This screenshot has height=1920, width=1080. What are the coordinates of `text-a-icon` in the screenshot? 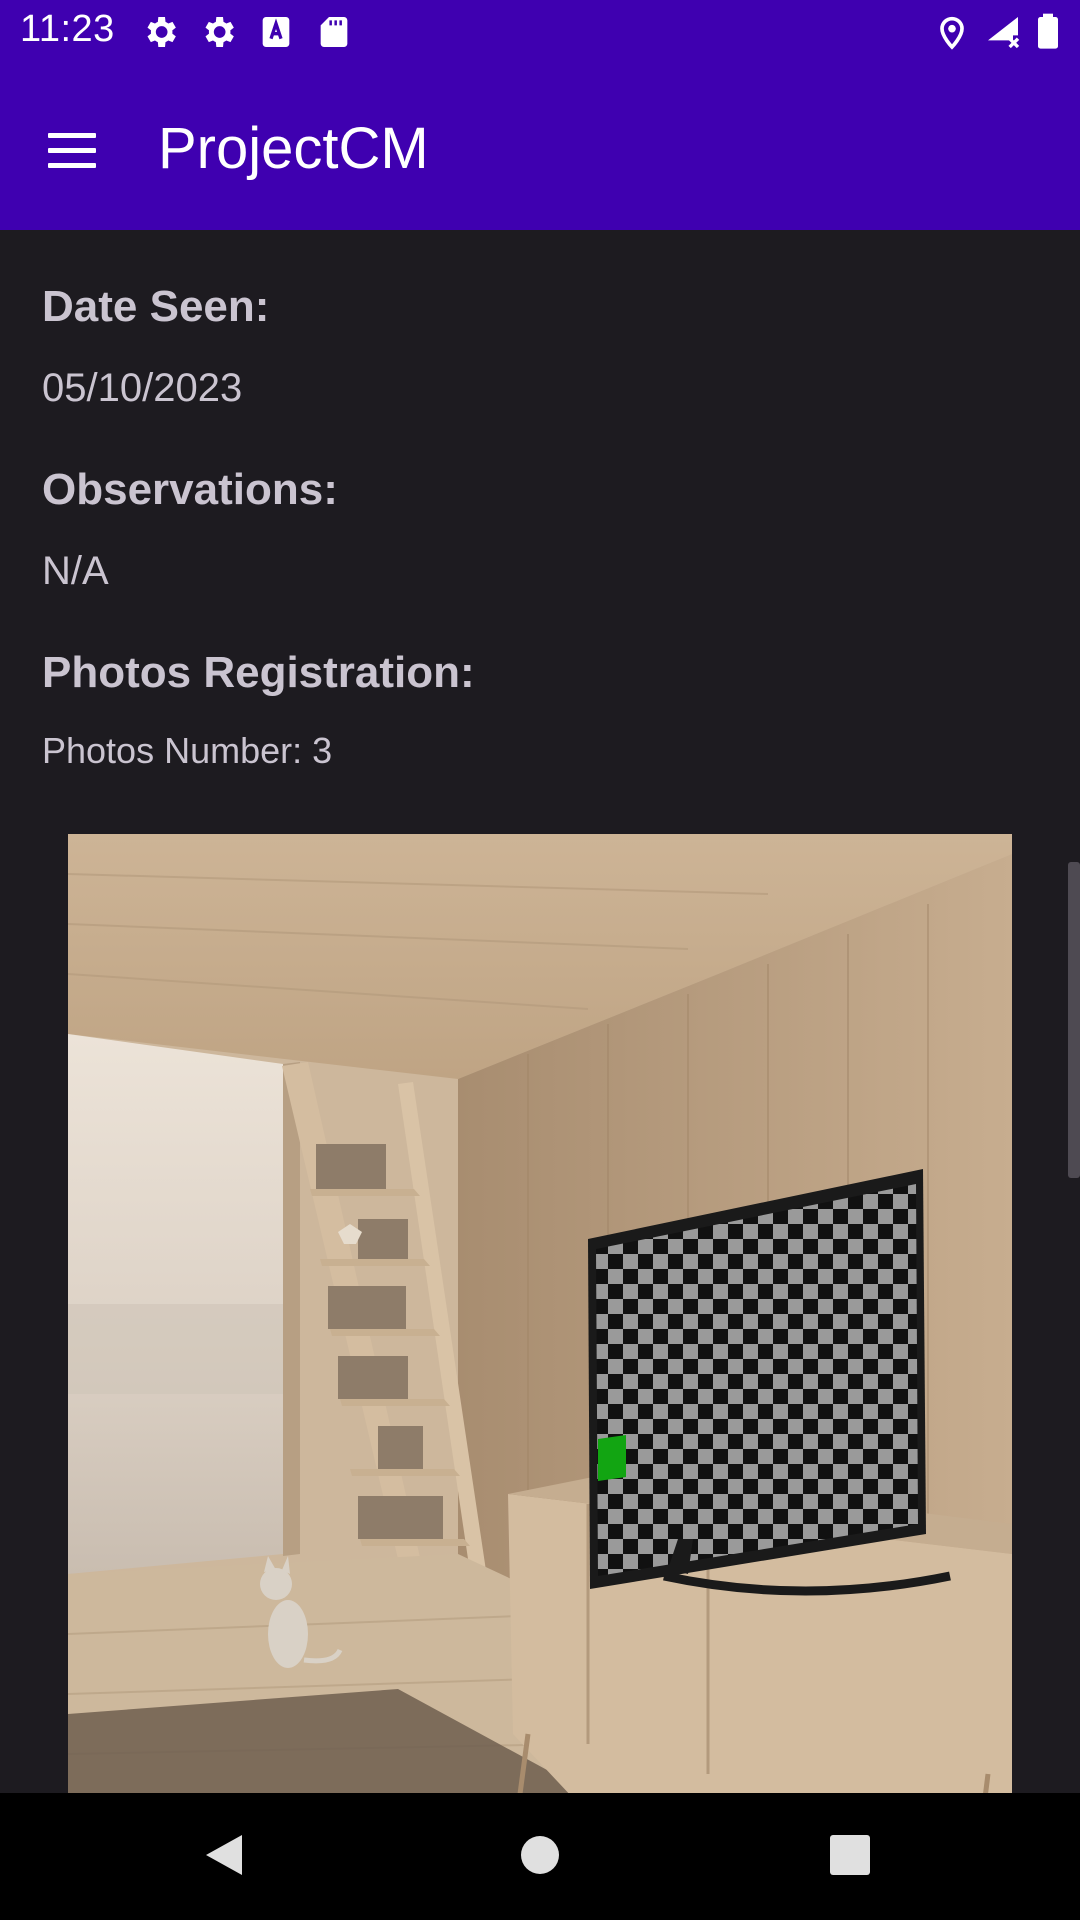 It's located at (276, 32).